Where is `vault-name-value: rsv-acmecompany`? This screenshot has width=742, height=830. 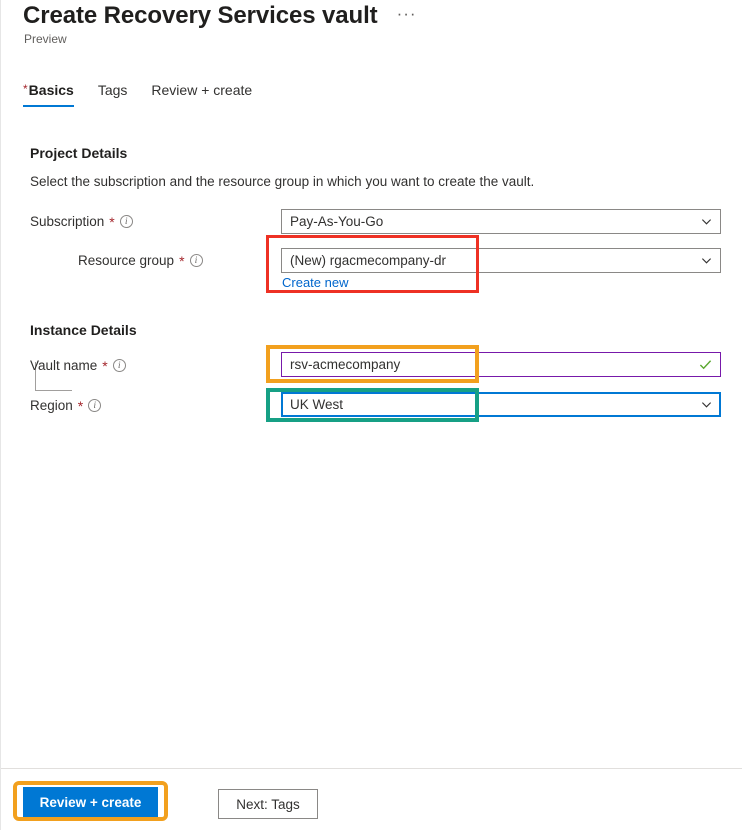 vault-name-value: rsv-acmecompany is located at coordinates (345, 364).